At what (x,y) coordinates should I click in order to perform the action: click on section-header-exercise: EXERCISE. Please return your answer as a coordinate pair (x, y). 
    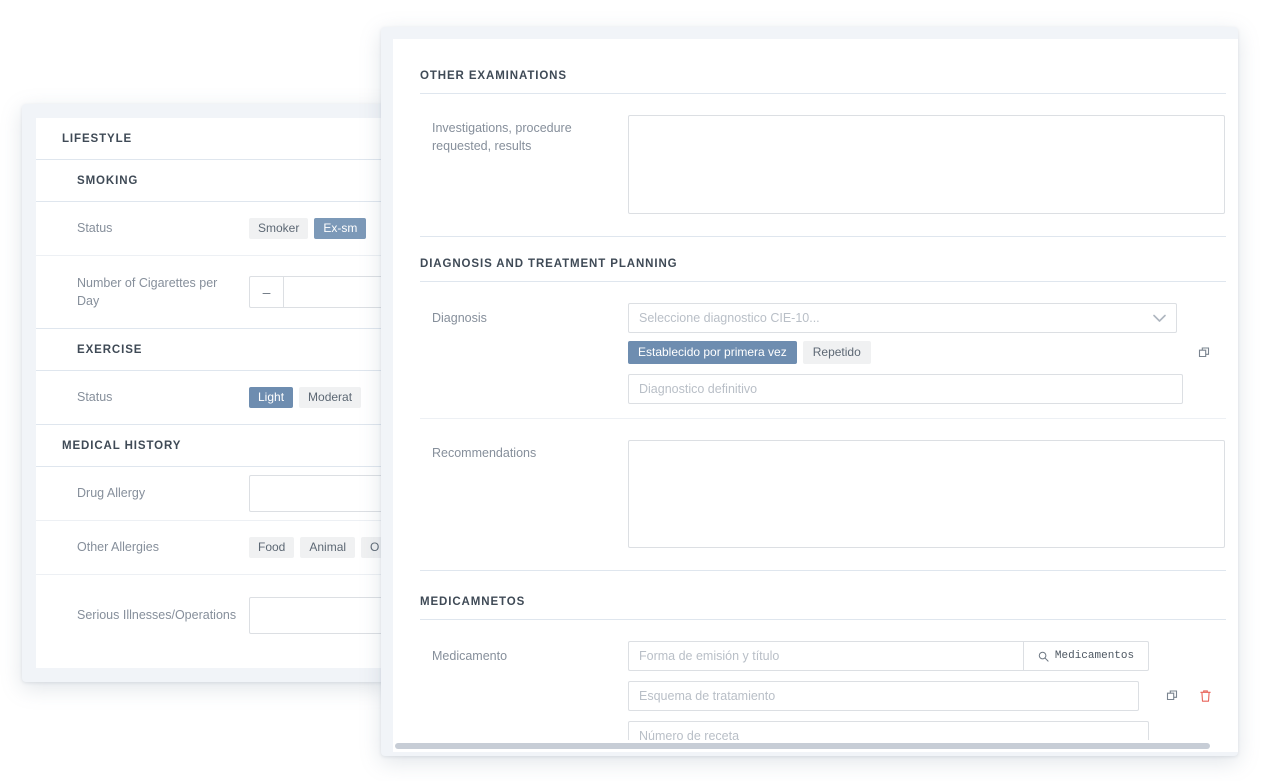
    Looking at the image, I should click on (213, 349).